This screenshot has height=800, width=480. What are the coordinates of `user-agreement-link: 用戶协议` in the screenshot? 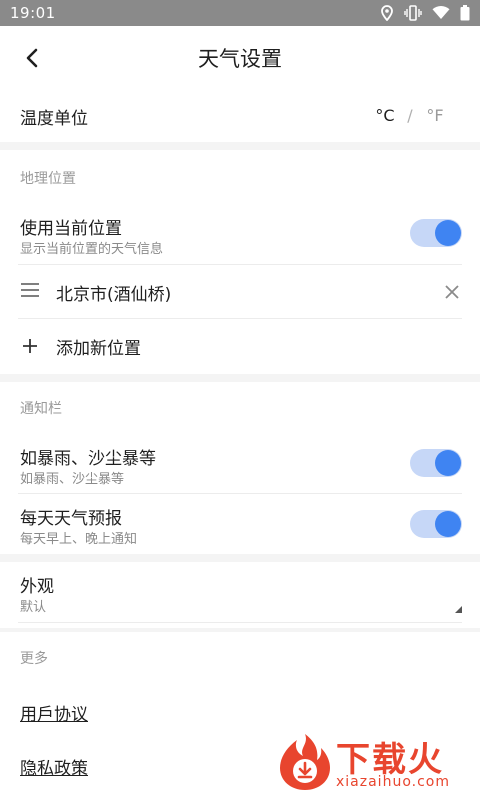 It's located at (54, 712).